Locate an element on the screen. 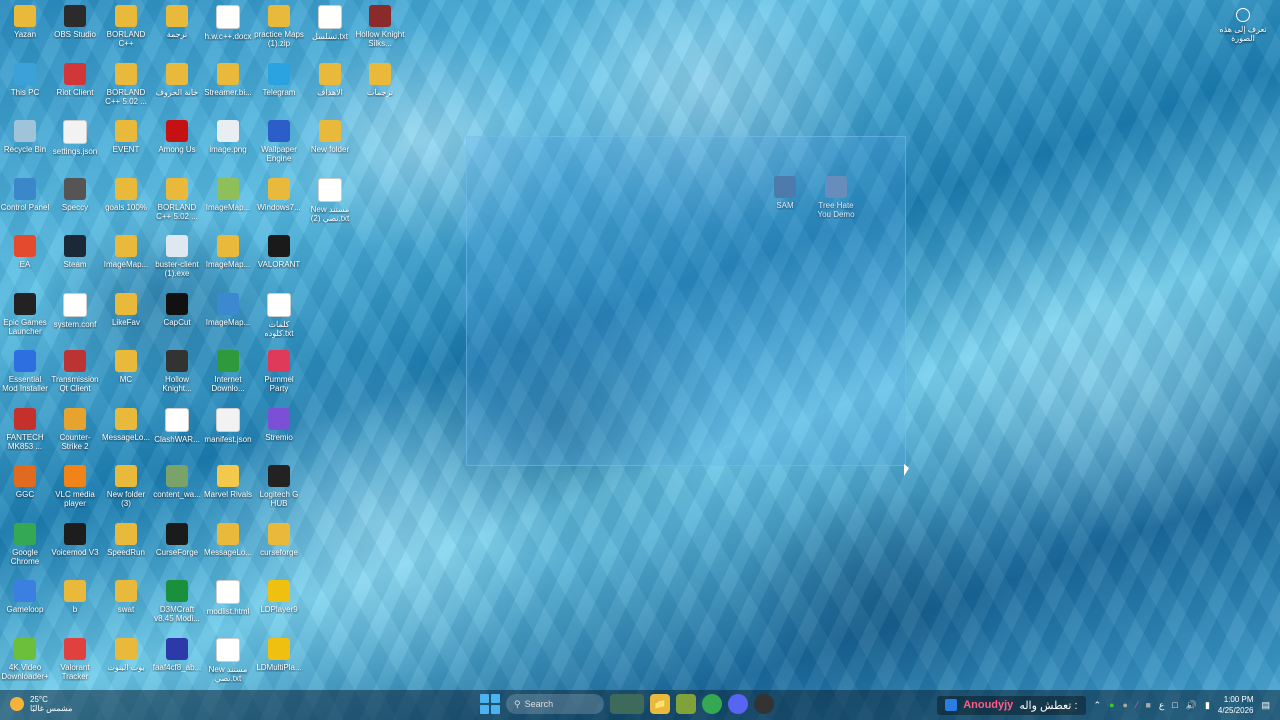 This screenshot has width=1280, height=720. desktop-icon: h.w.c++.docx is located at coordinates (228, 23).